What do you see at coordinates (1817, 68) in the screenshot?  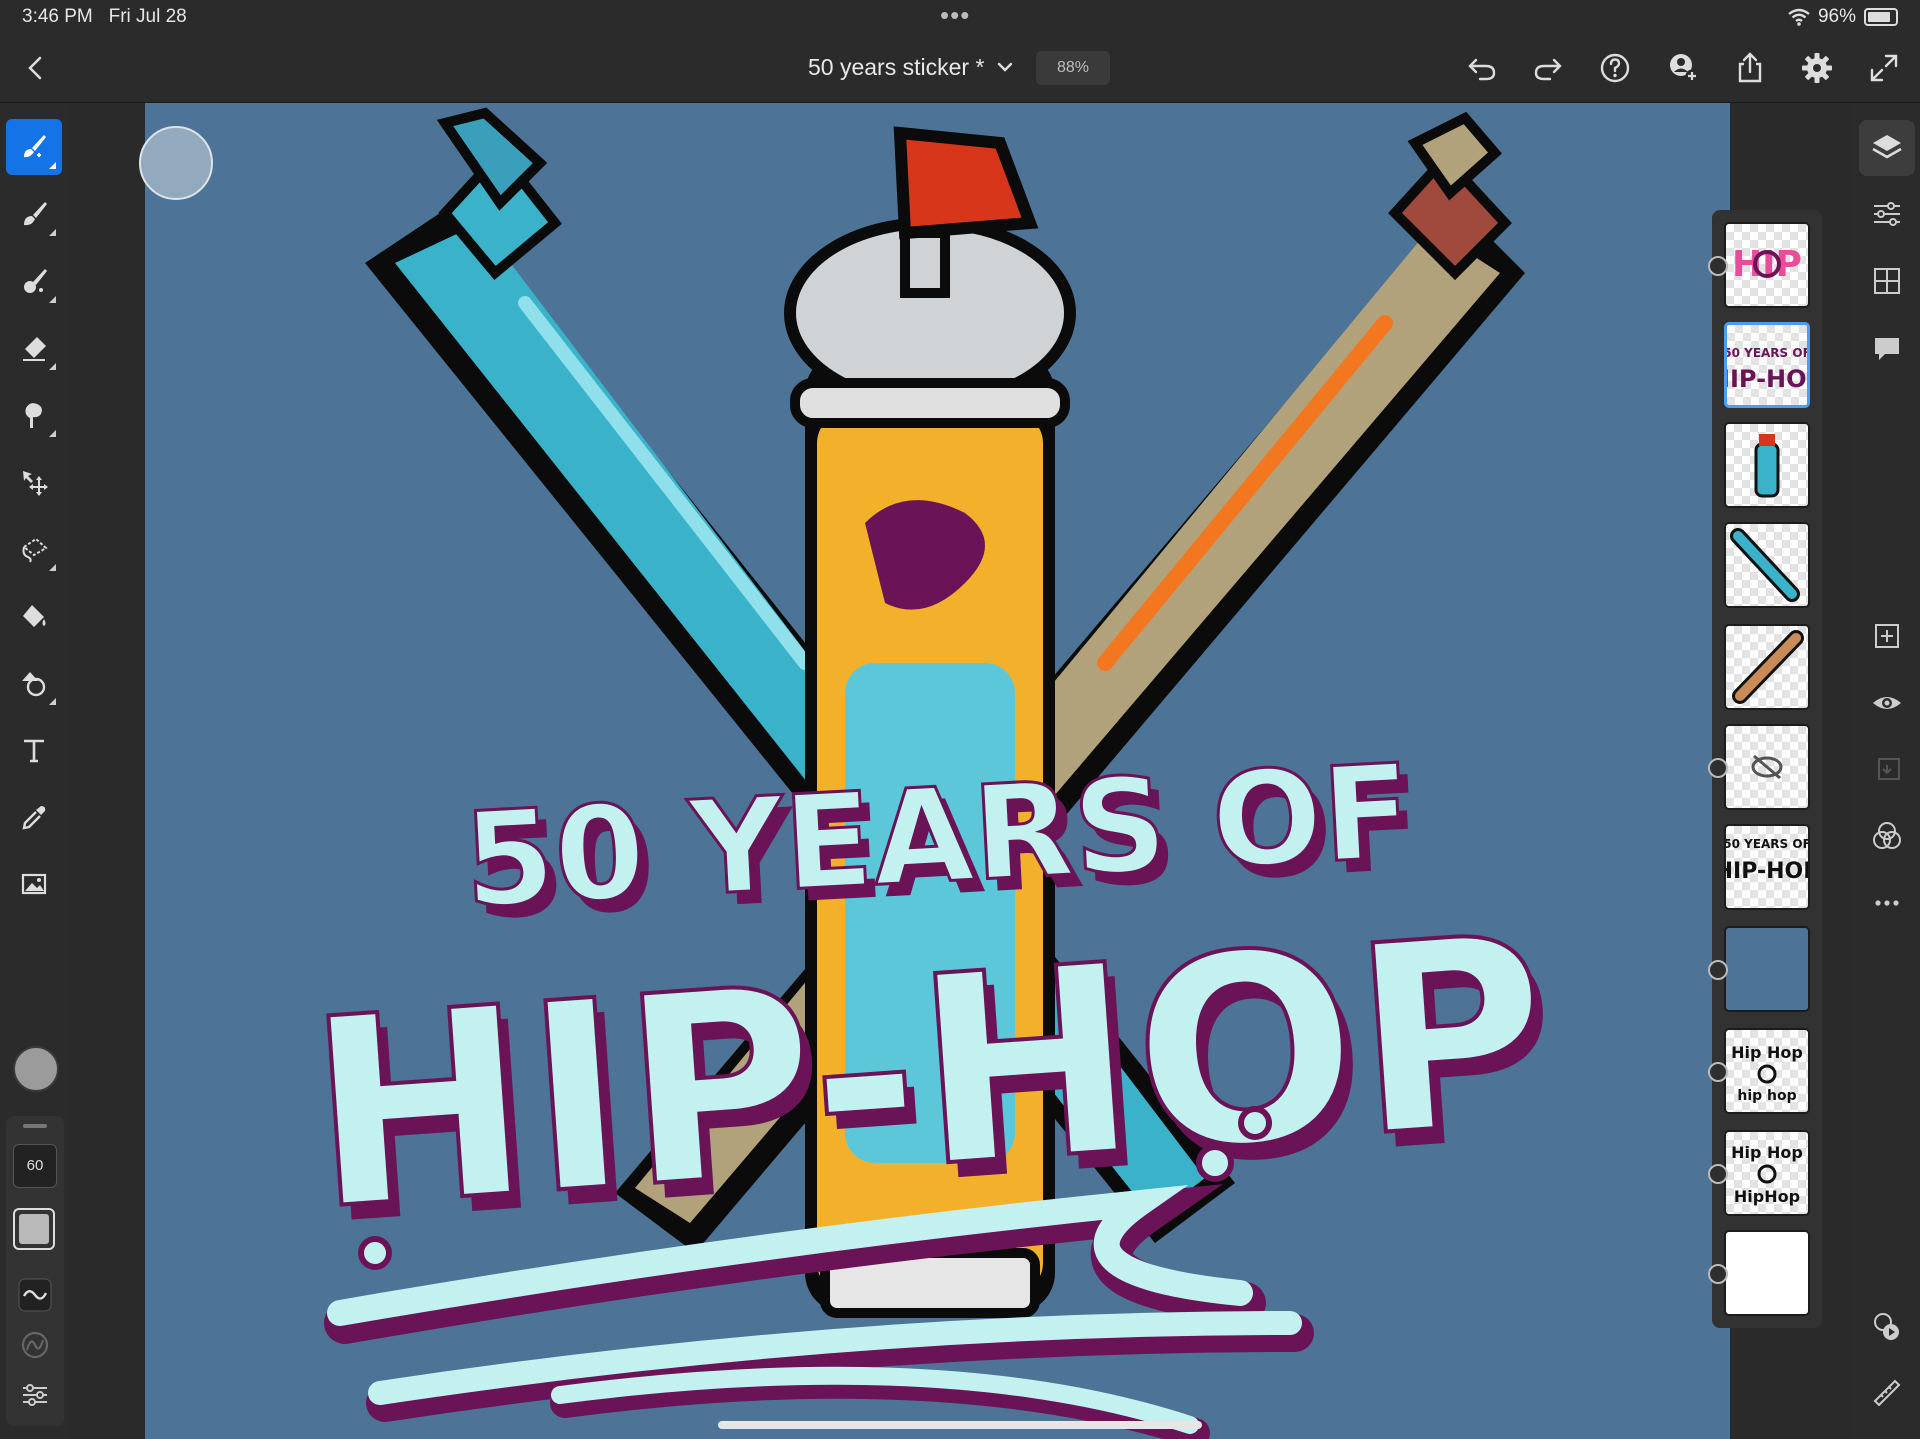 I see `settings-icon` at bounding box center [1817, 68].